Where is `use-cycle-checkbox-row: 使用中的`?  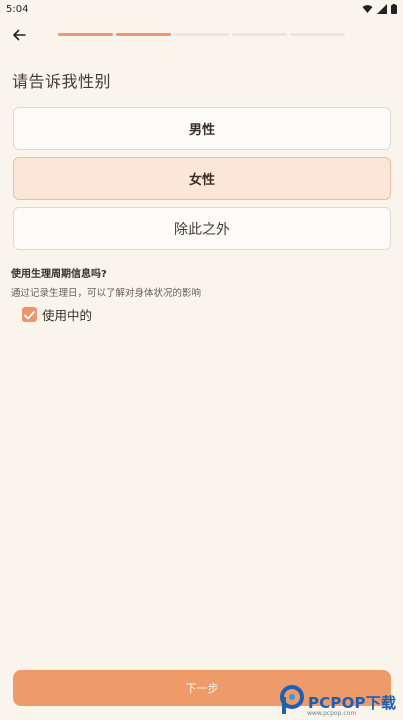 use-cycle-checkbox-row: 使用中的 is located at coordinates (57, 314).